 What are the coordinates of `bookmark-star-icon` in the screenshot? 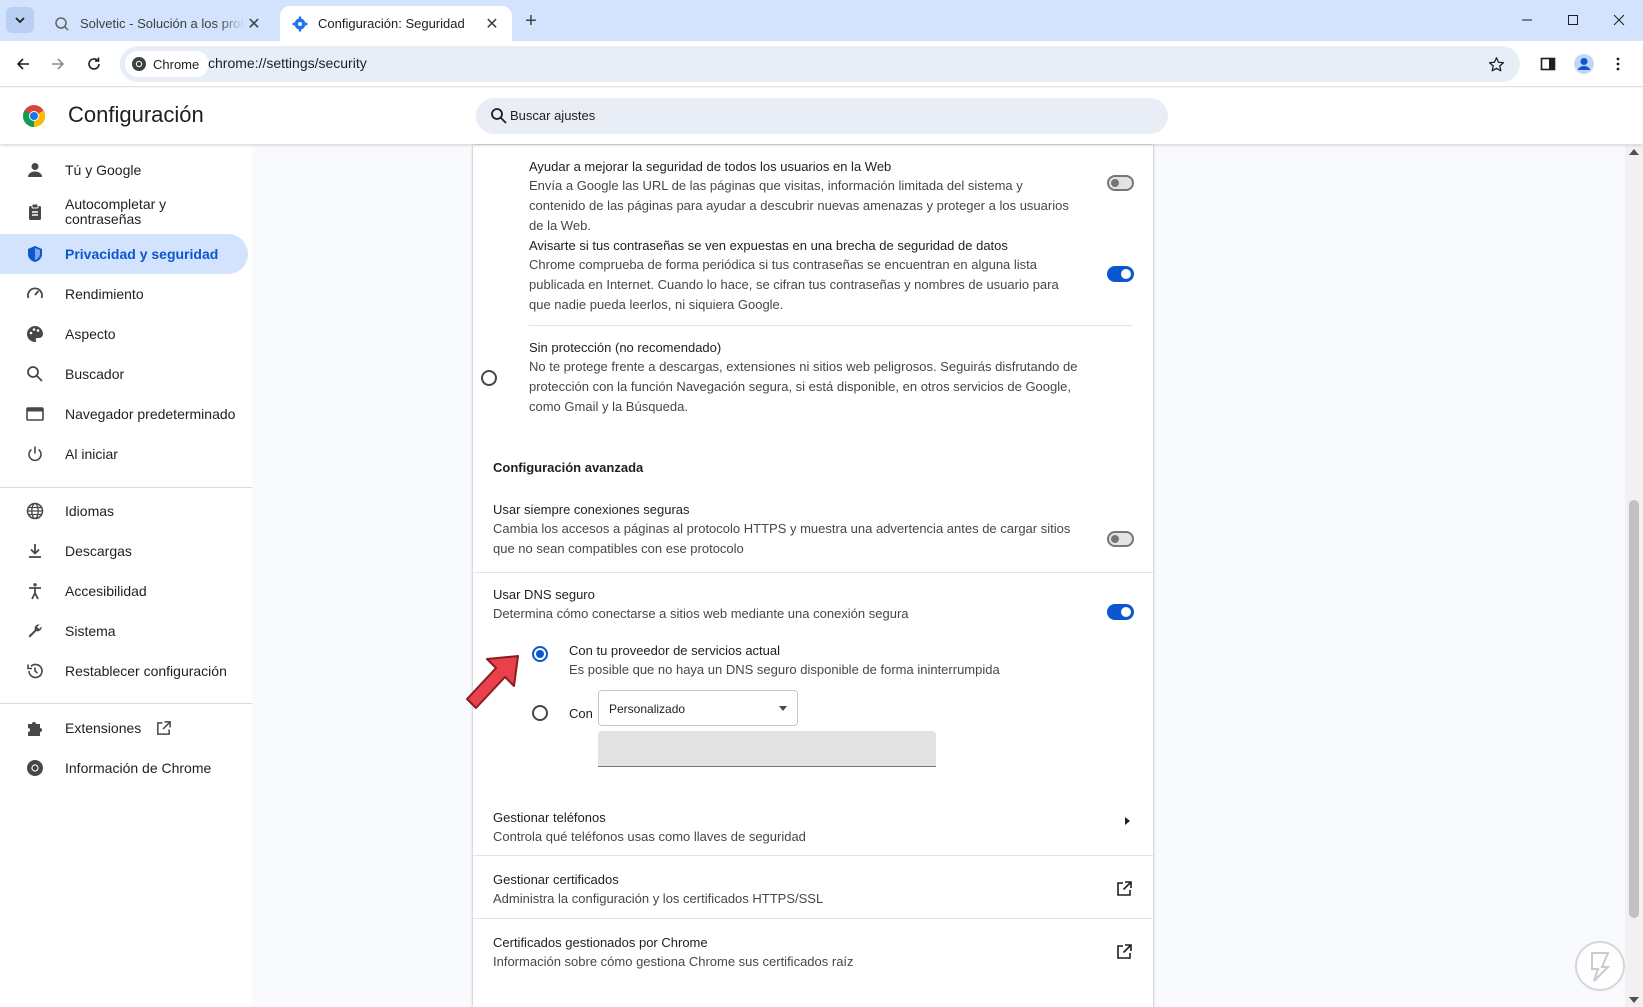 It's located at (1496, 64).